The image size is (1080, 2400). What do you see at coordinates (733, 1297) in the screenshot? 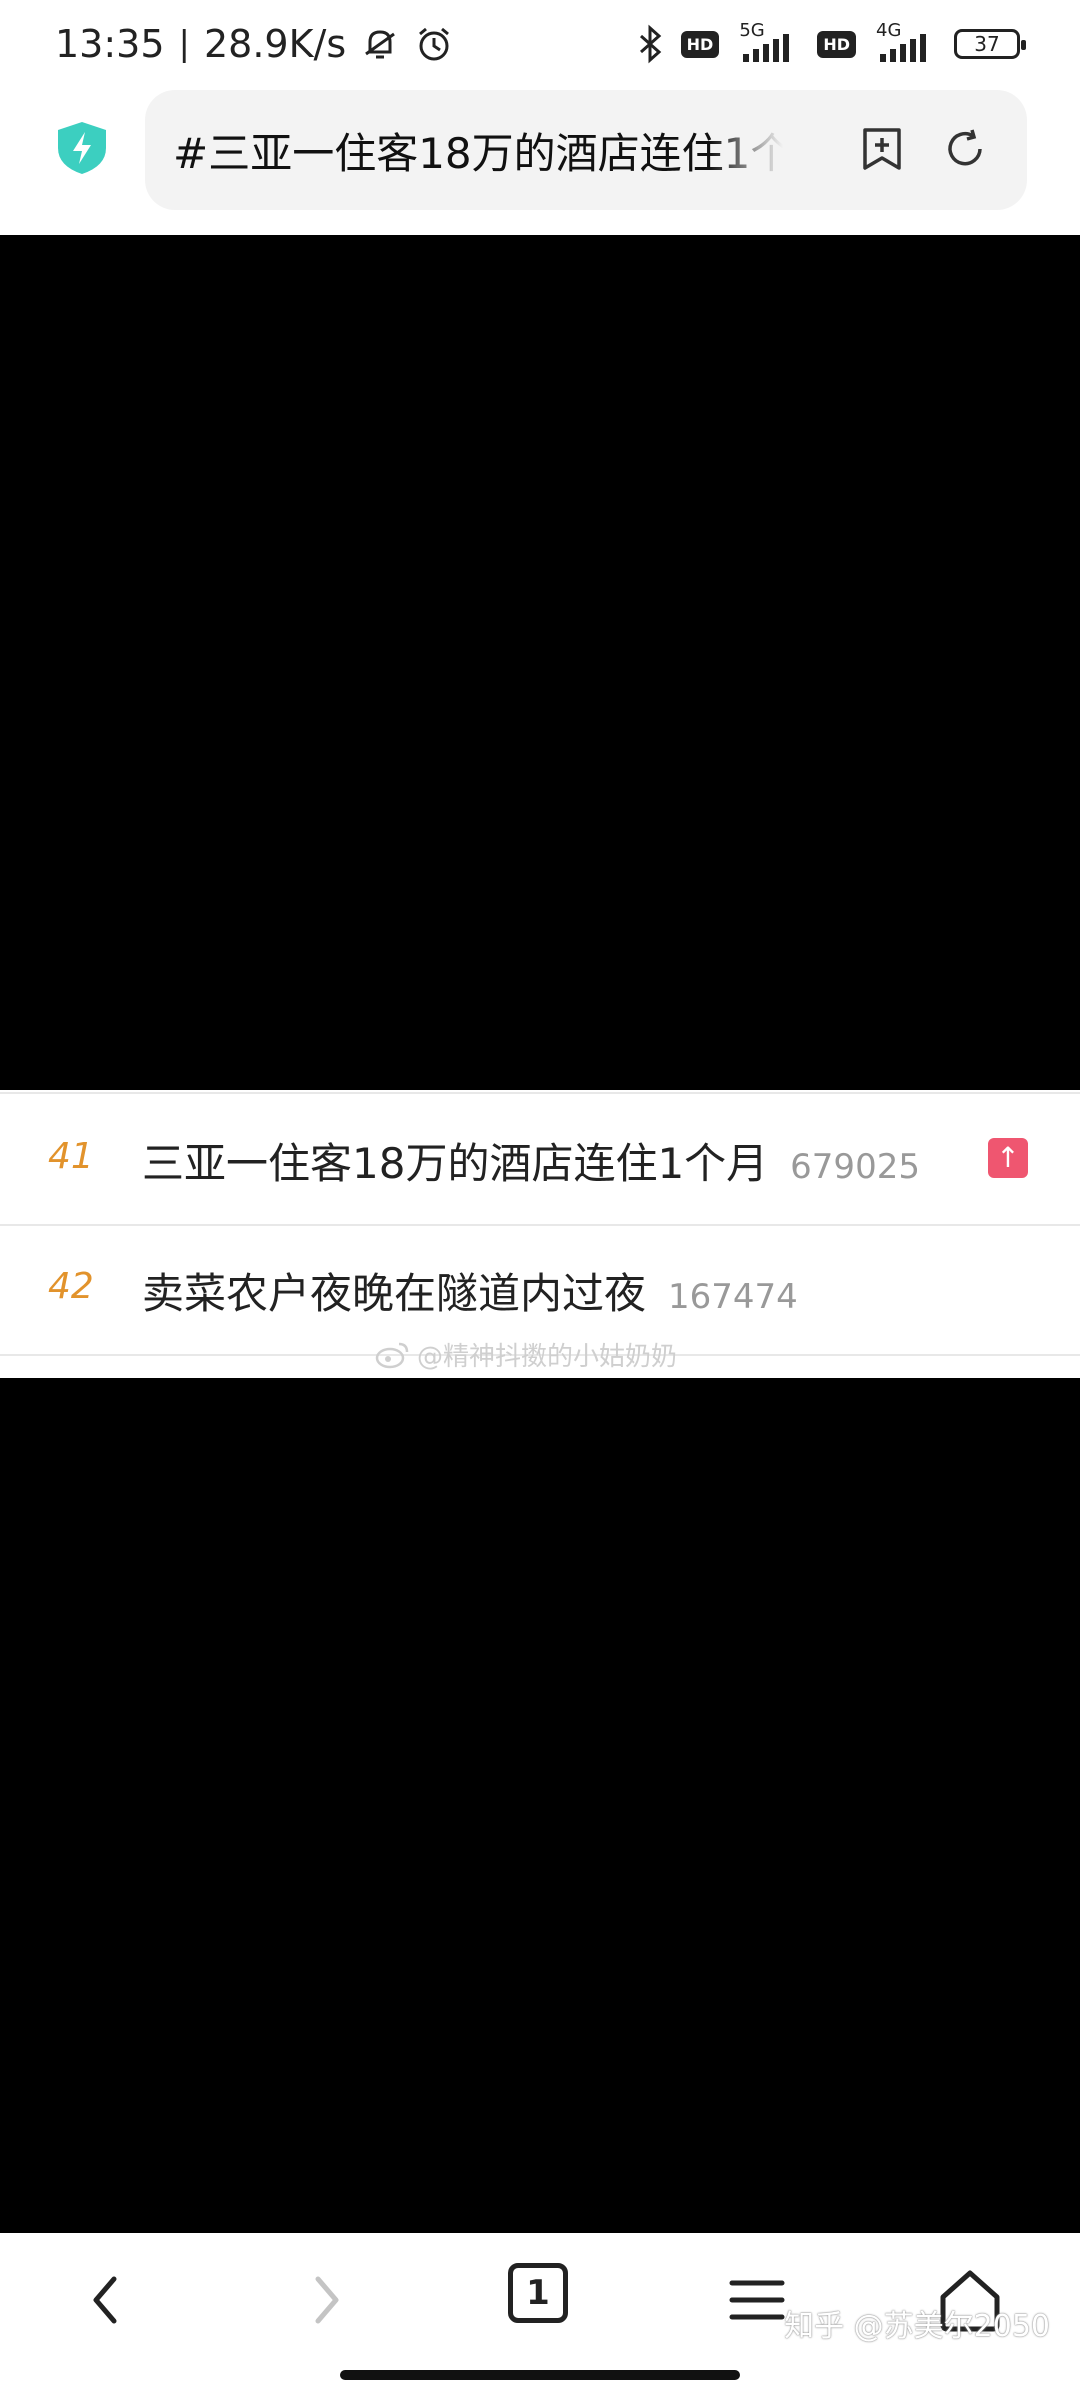
I see `hot-count: 167474` at bounding box center [733, 1297].